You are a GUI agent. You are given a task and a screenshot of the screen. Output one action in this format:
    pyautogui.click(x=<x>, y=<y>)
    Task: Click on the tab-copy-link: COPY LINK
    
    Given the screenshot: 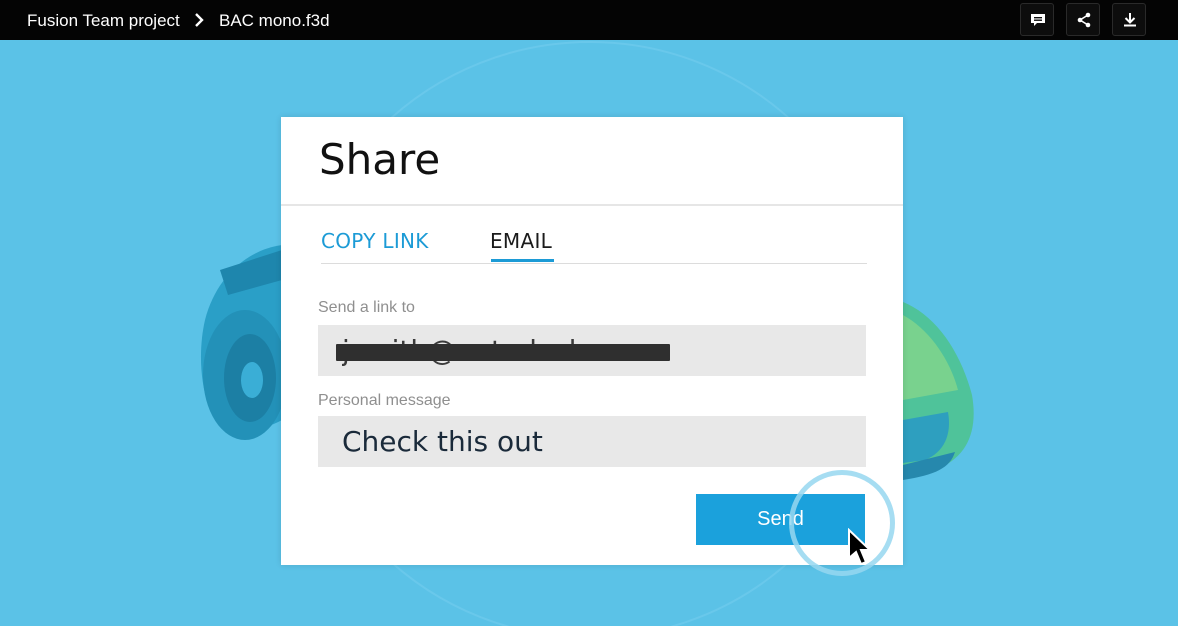 What is the action you would take?
    pyautogui.click(x=375, y=241)
    